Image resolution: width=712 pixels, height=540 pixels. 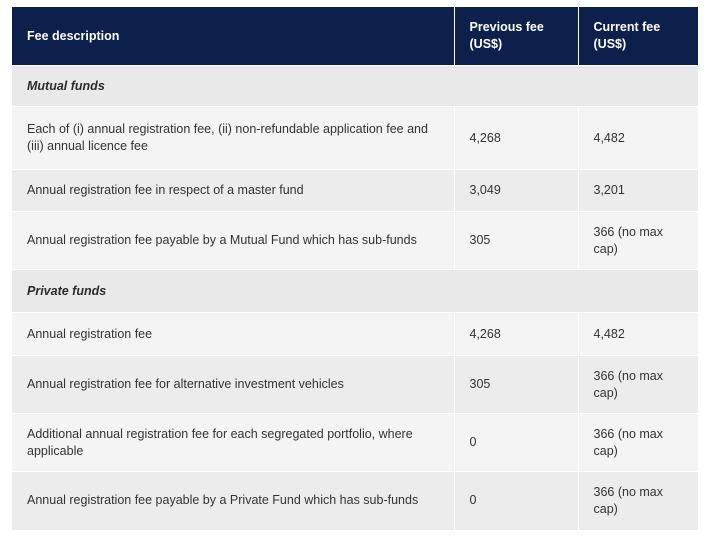 What do you see at coordinates (233, 36) in the screenshot?
I see `header-fee-description: Fee description` at bounding box center [233, 36].